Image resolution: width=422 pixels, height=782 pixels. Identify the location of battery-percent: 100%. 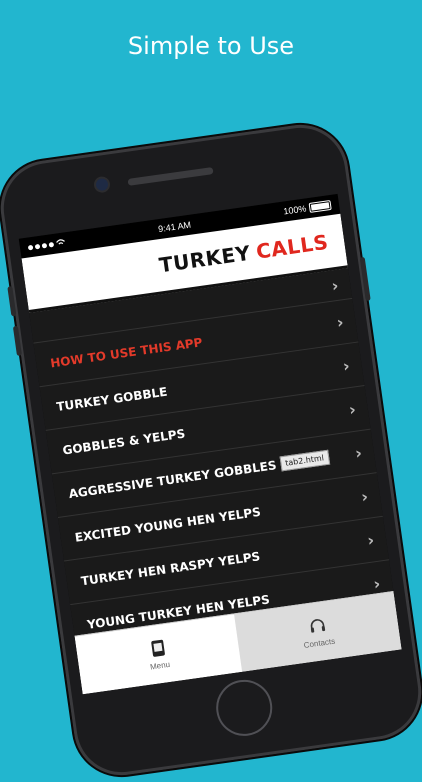
(294, 210).